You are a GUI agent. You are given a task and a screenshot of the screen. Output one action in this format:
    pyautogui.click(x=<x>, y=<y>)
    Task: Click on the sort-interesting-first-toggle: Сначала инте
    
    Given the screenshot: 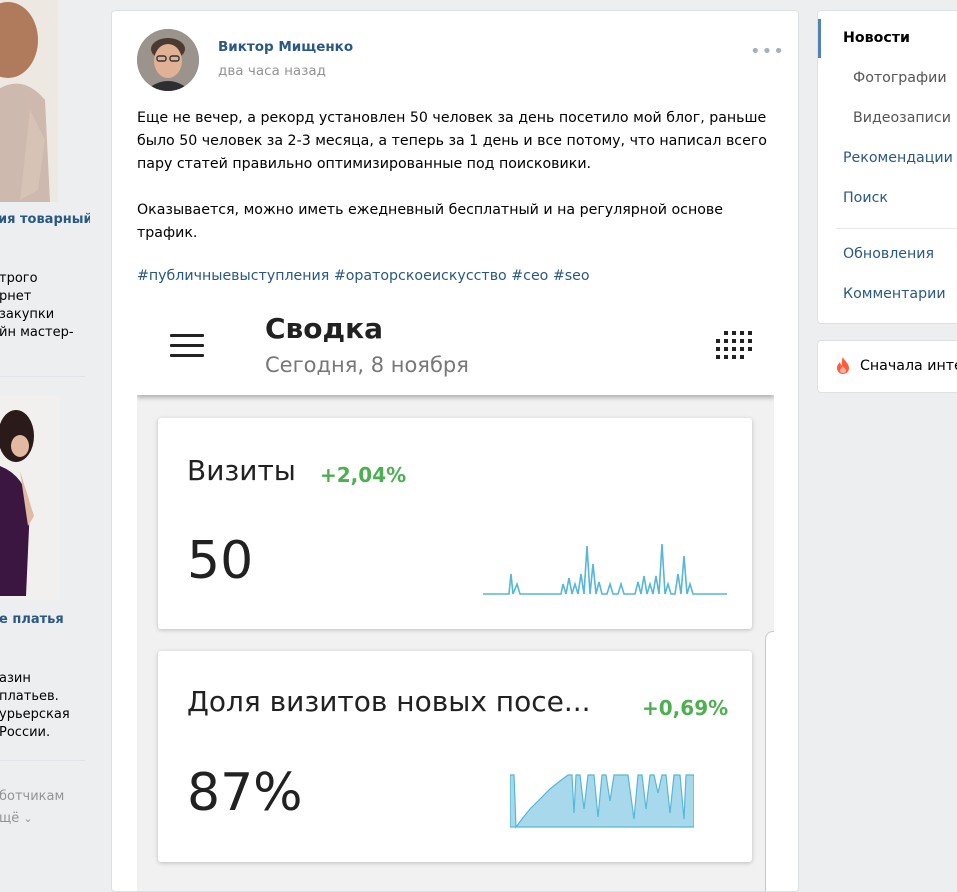 What is the action you would take?
    pyautogui.click(x=887, y=366)
    